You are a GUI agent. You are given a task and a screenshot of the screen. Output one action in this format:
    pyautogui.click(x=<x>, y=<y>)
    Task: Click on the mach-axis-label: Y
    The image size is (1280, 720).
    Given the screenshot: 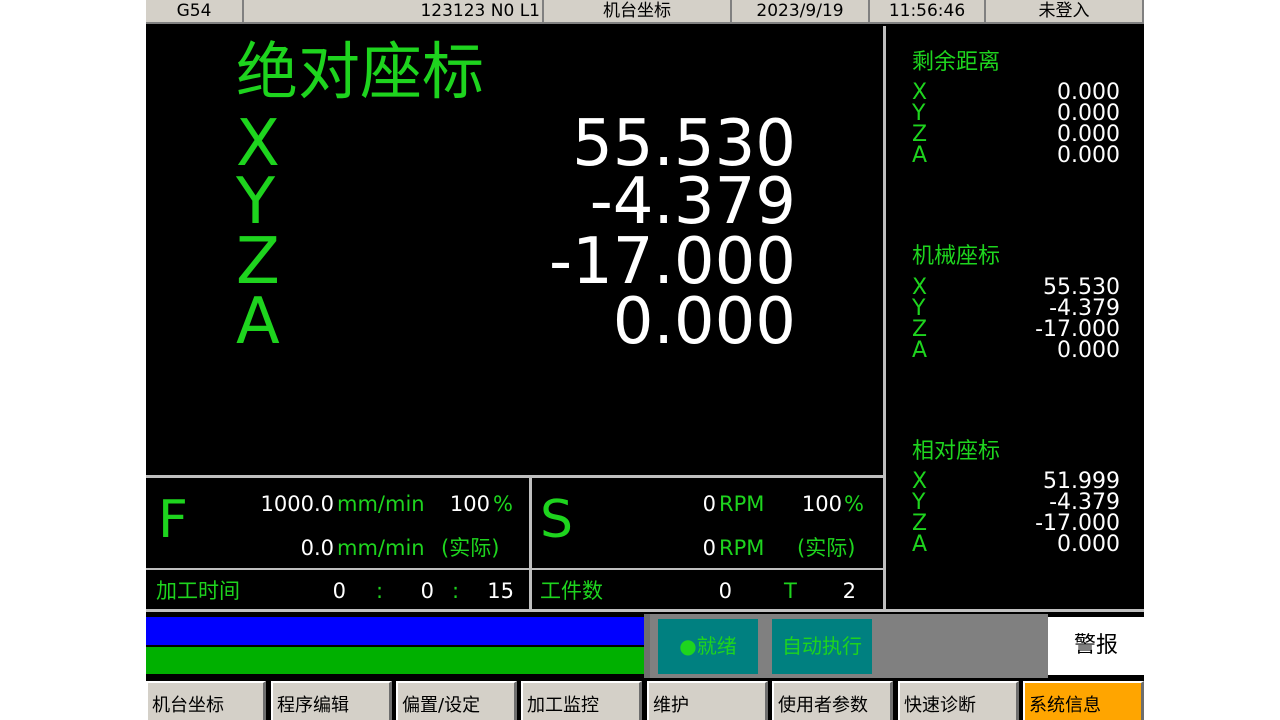 What is the action you would take?
    pyautogui.click(x=919, y=308)
    